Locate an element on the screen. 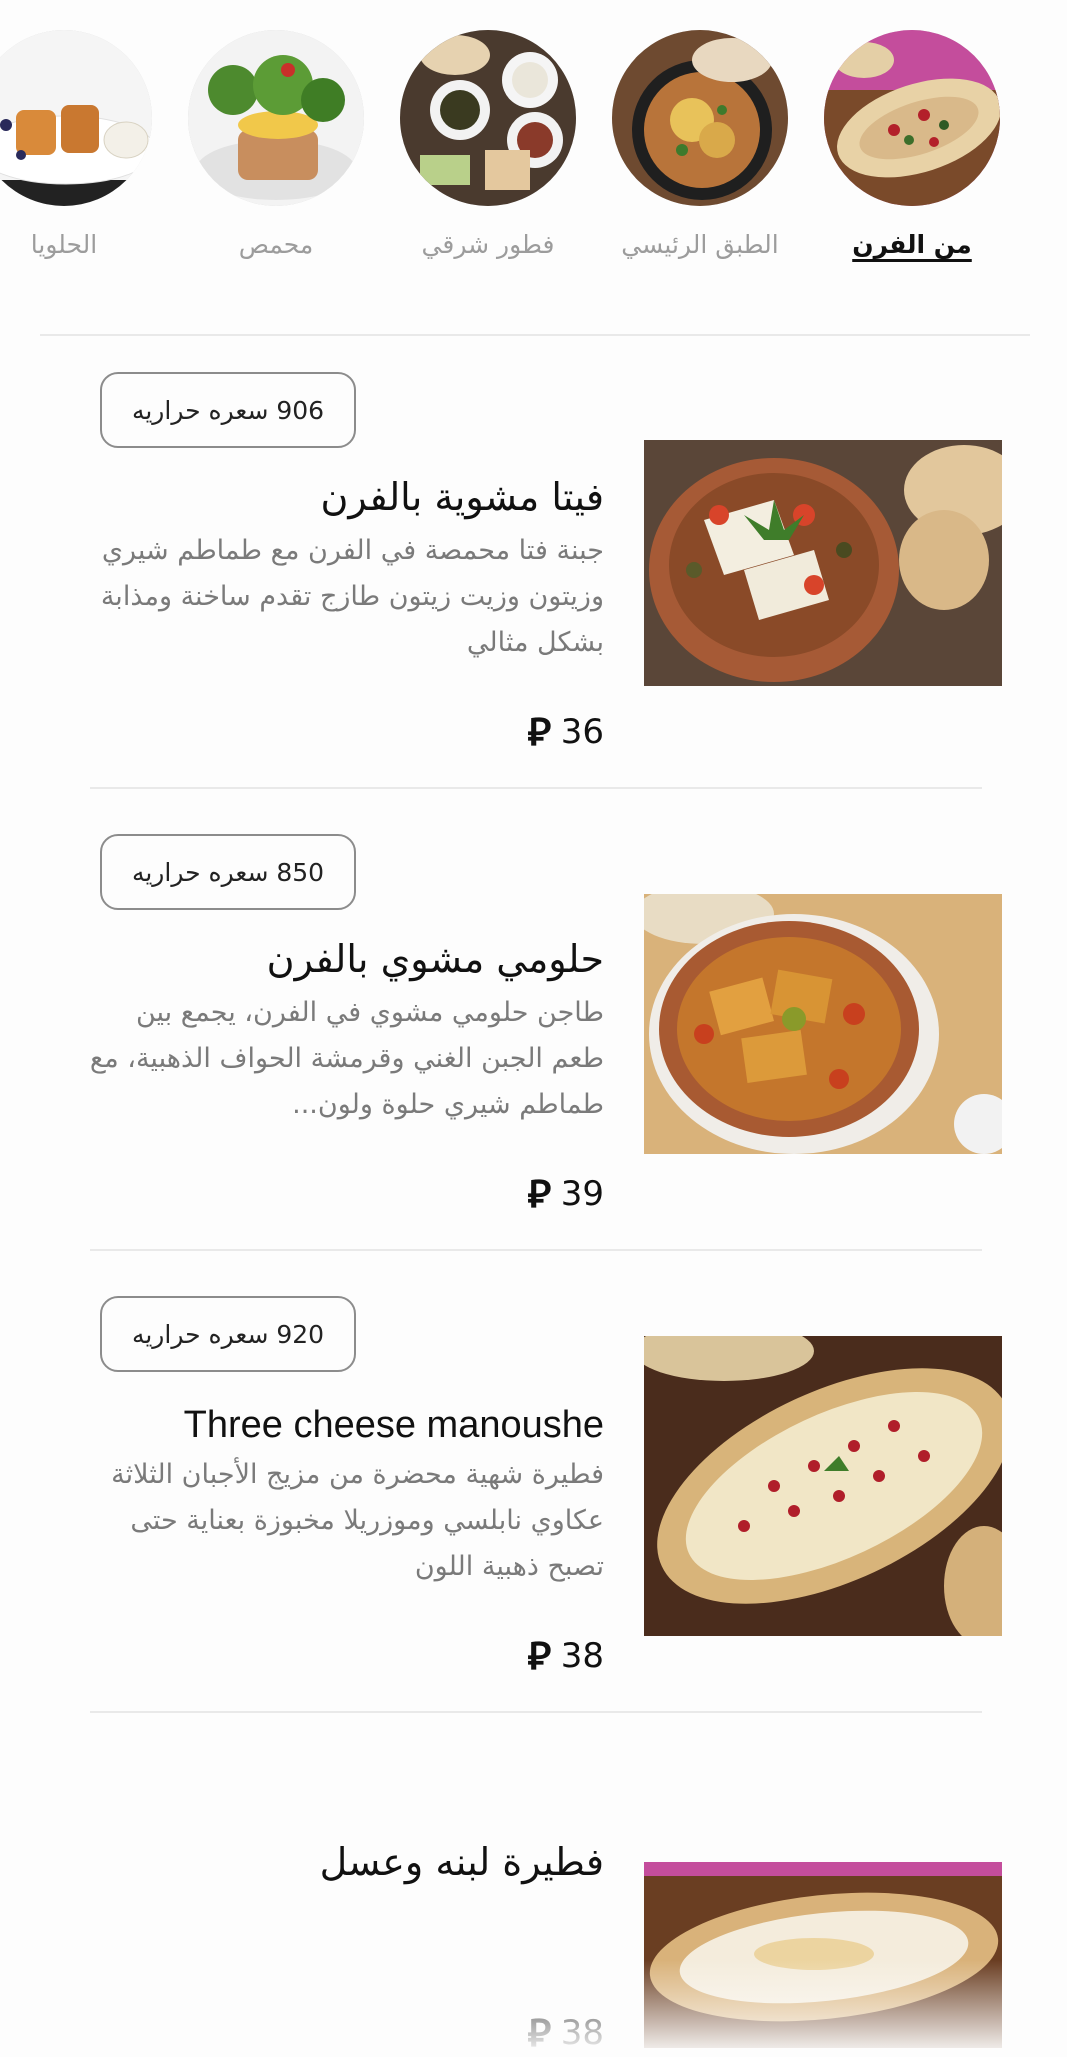 The height and width of the screenshot is (2057, 1067). bottom-fade is located at coordinates (533, 2004).